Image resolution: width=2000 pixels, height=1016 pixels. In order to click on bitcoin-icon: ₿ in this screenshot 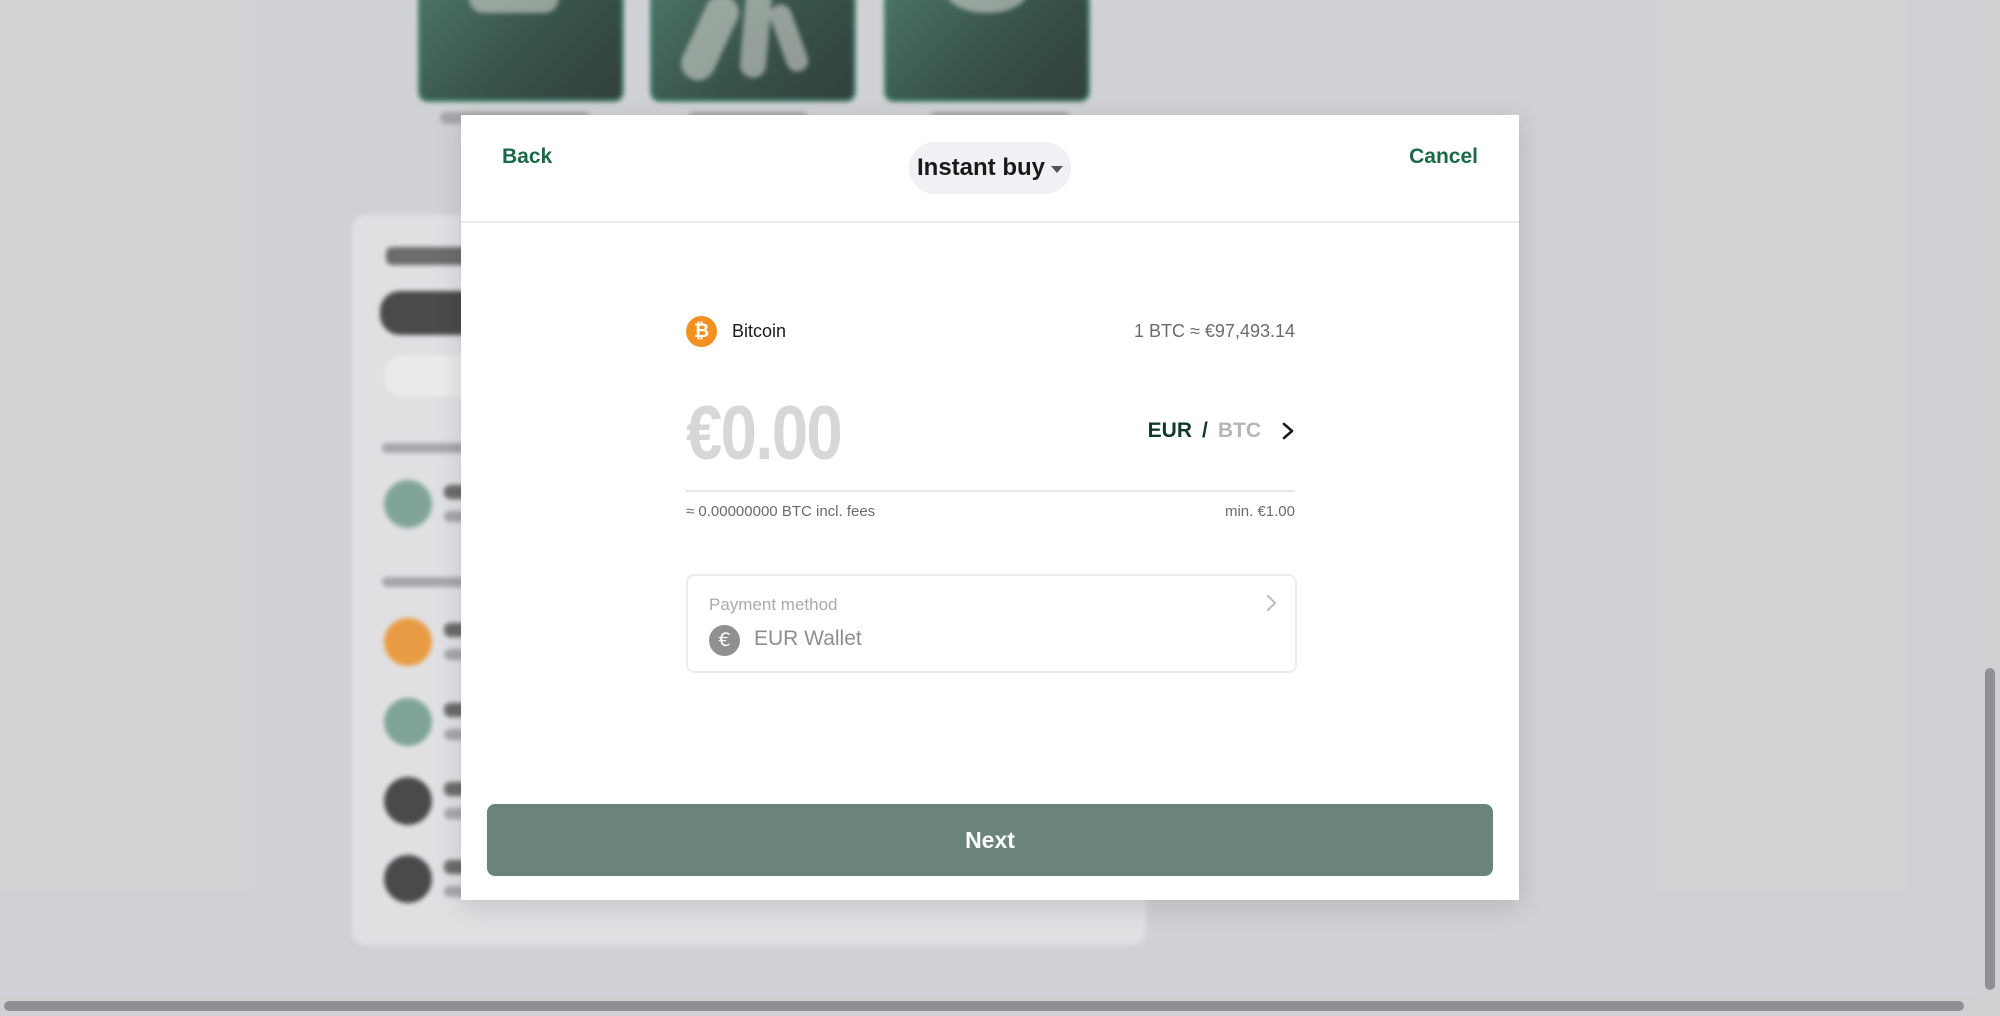, I will do `click(701, 331)`.